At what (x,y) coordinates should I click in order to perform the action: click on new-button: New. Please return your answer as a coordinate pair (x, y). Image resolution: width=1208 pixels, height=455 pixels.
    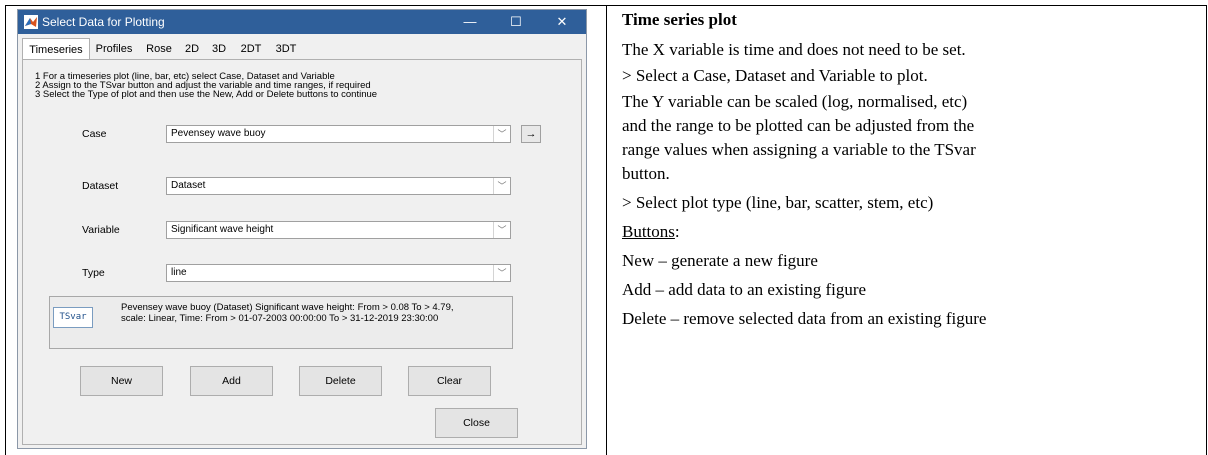
    Looking at the image, I should click on (121, 381).